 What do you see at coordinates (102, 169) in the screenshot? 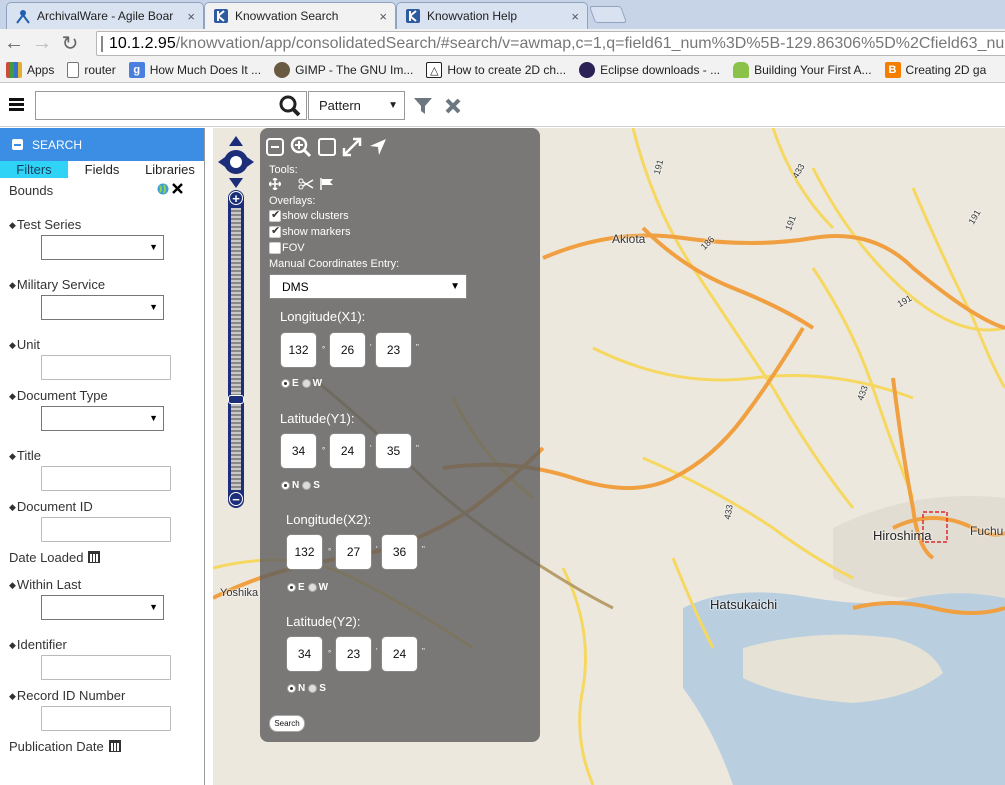
I see `tab-fields: Fields` at bounding box center [102, 169].